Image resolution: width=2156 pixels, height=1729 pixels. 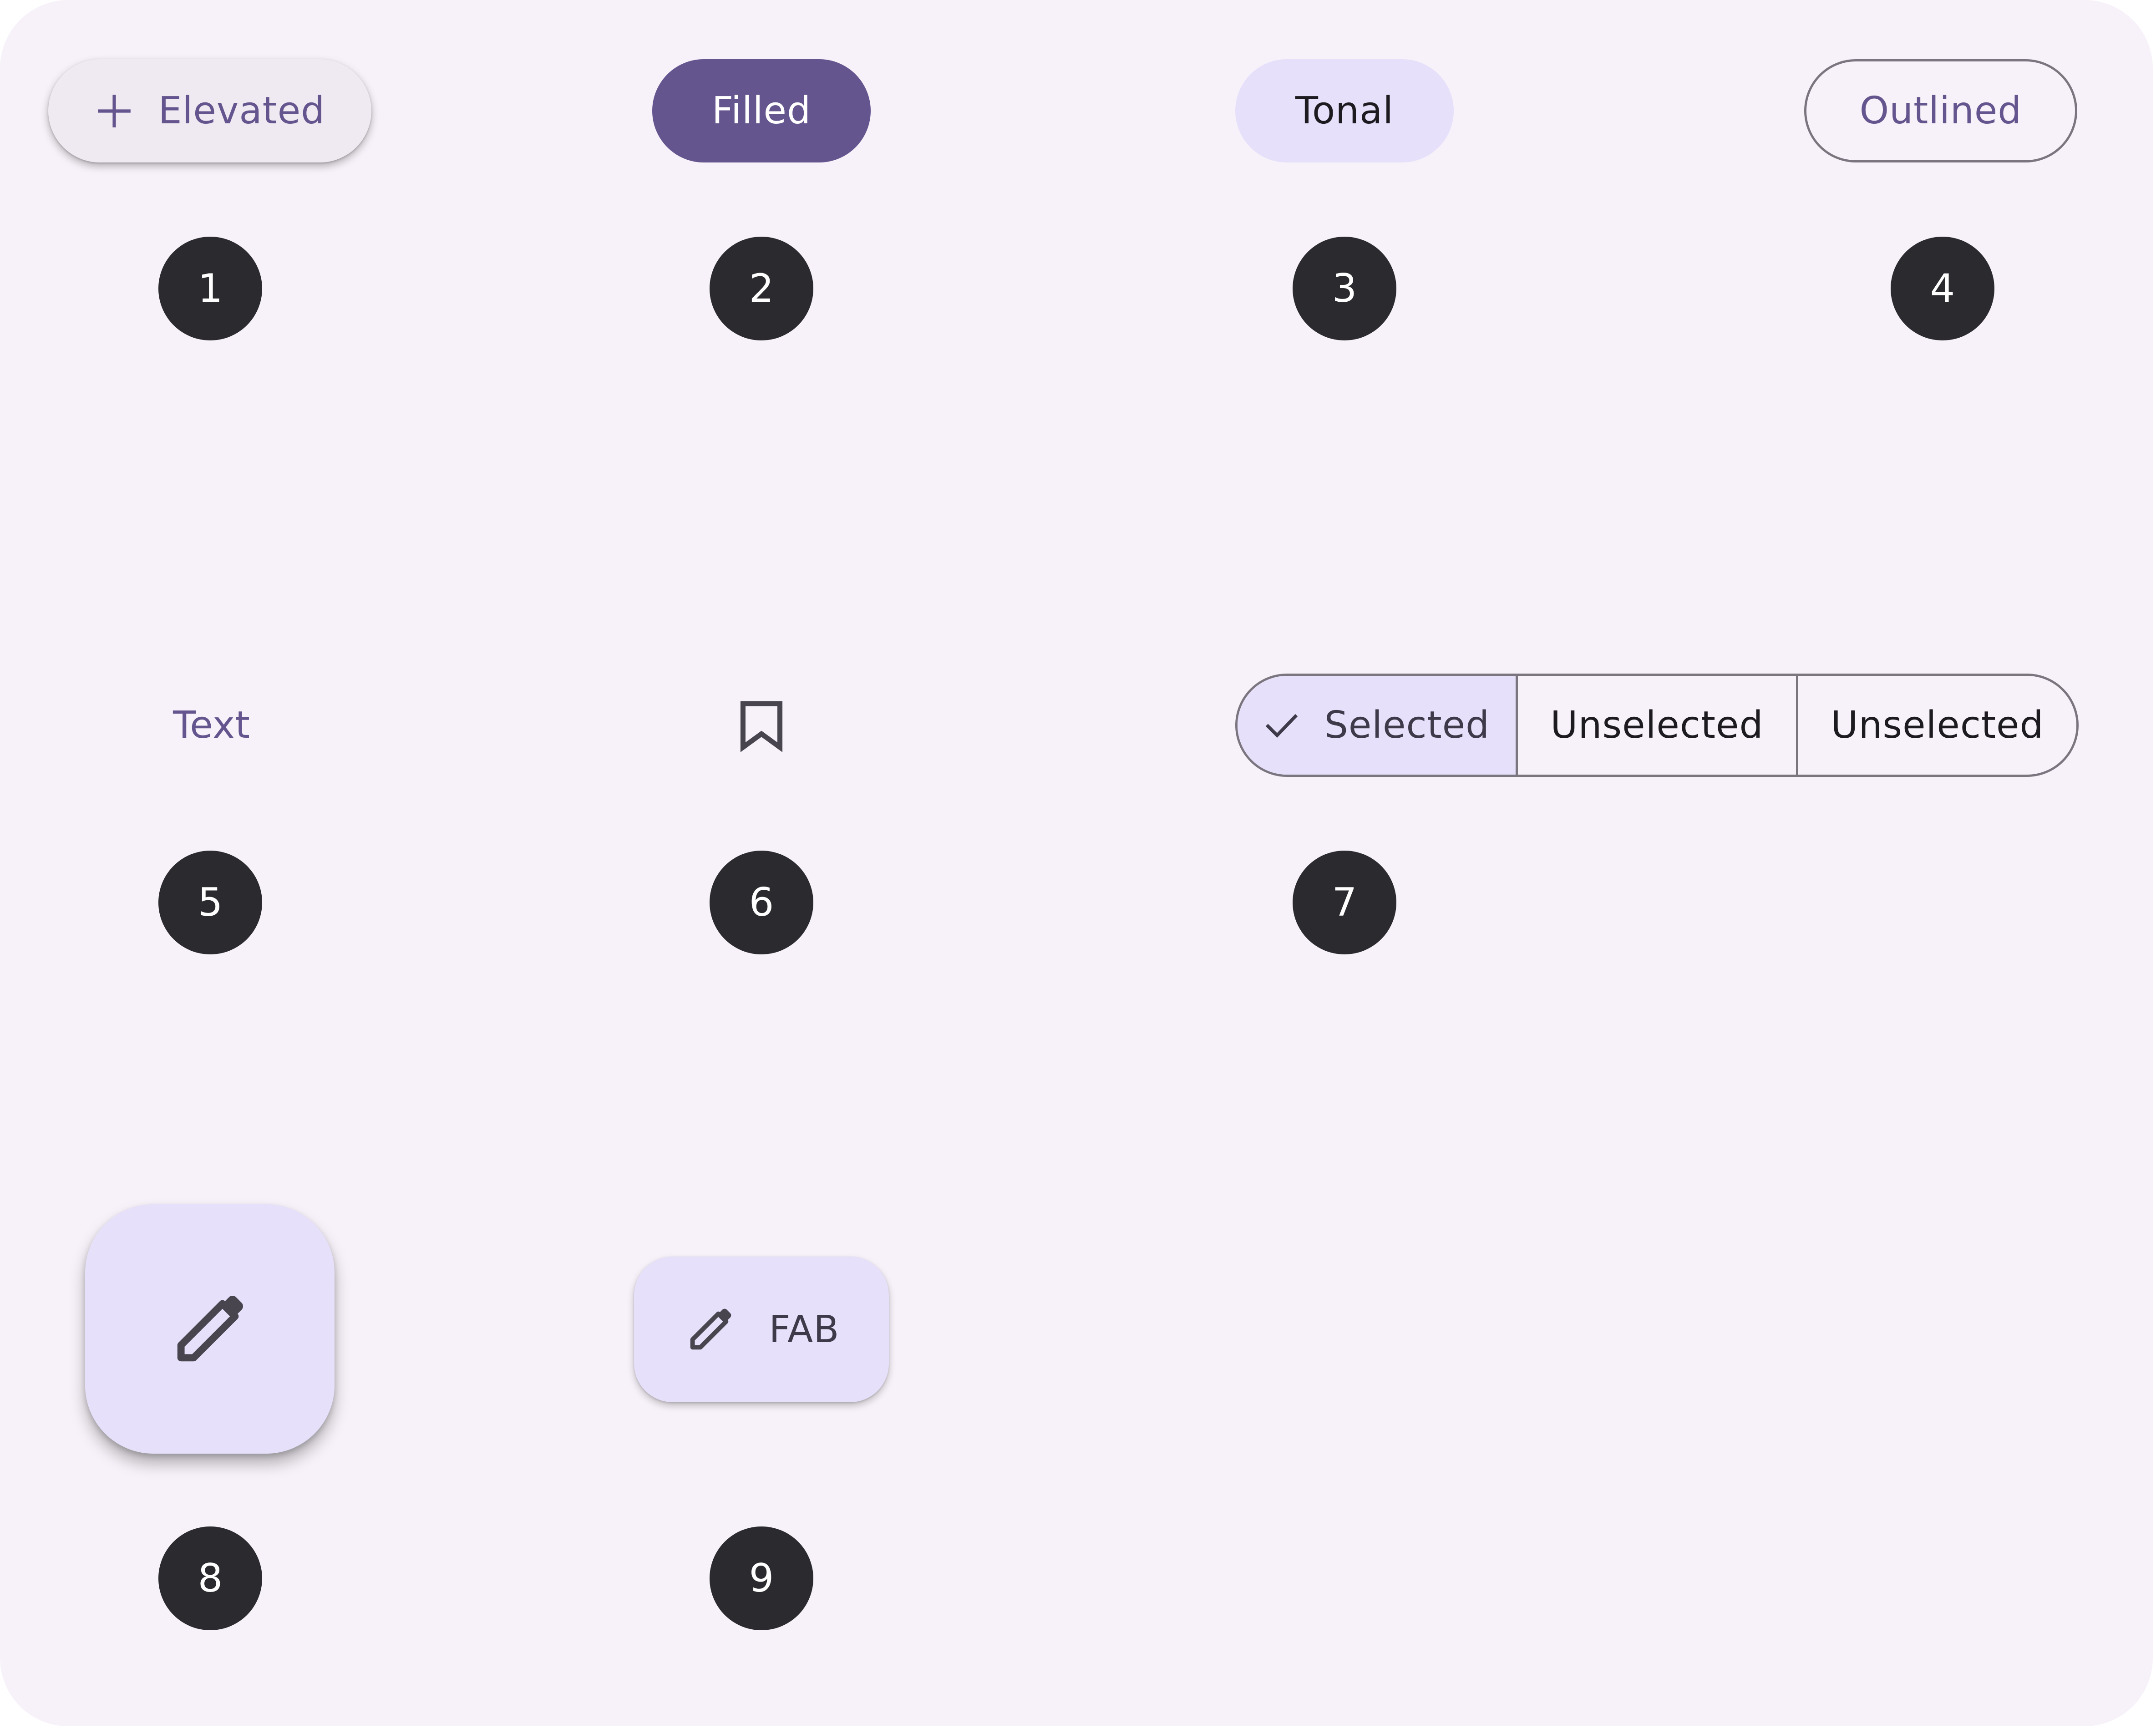 I want to click on bookmark-icon, so click(x=761, y=727).